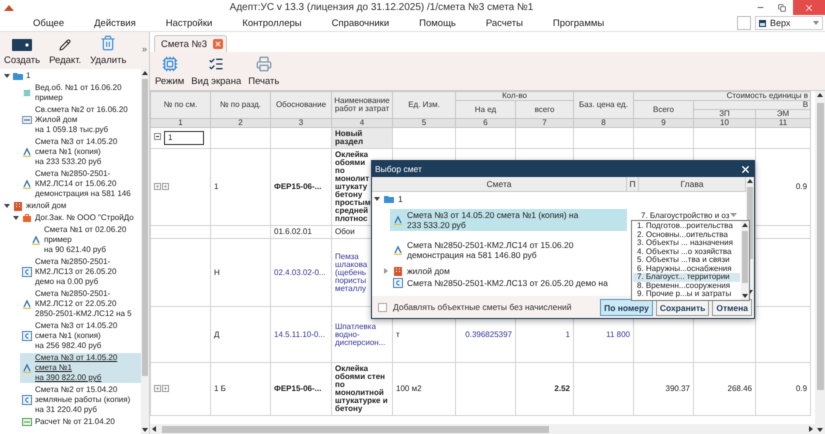  Describe the element at coordinates (499, 184) in the screenshot. I see `column-header: Смета` at that location.